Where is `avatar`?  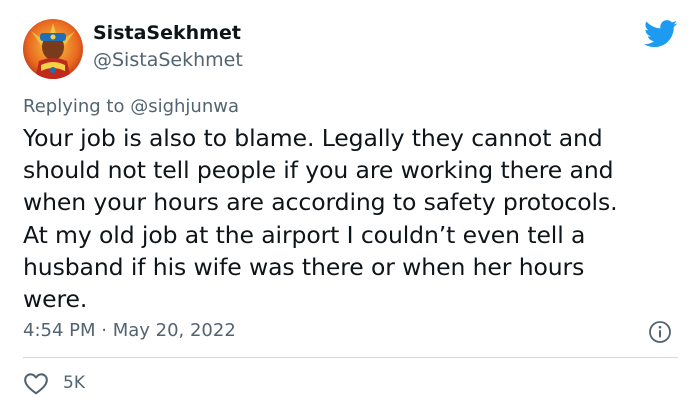 avatar is located at coordinates (53, 49).